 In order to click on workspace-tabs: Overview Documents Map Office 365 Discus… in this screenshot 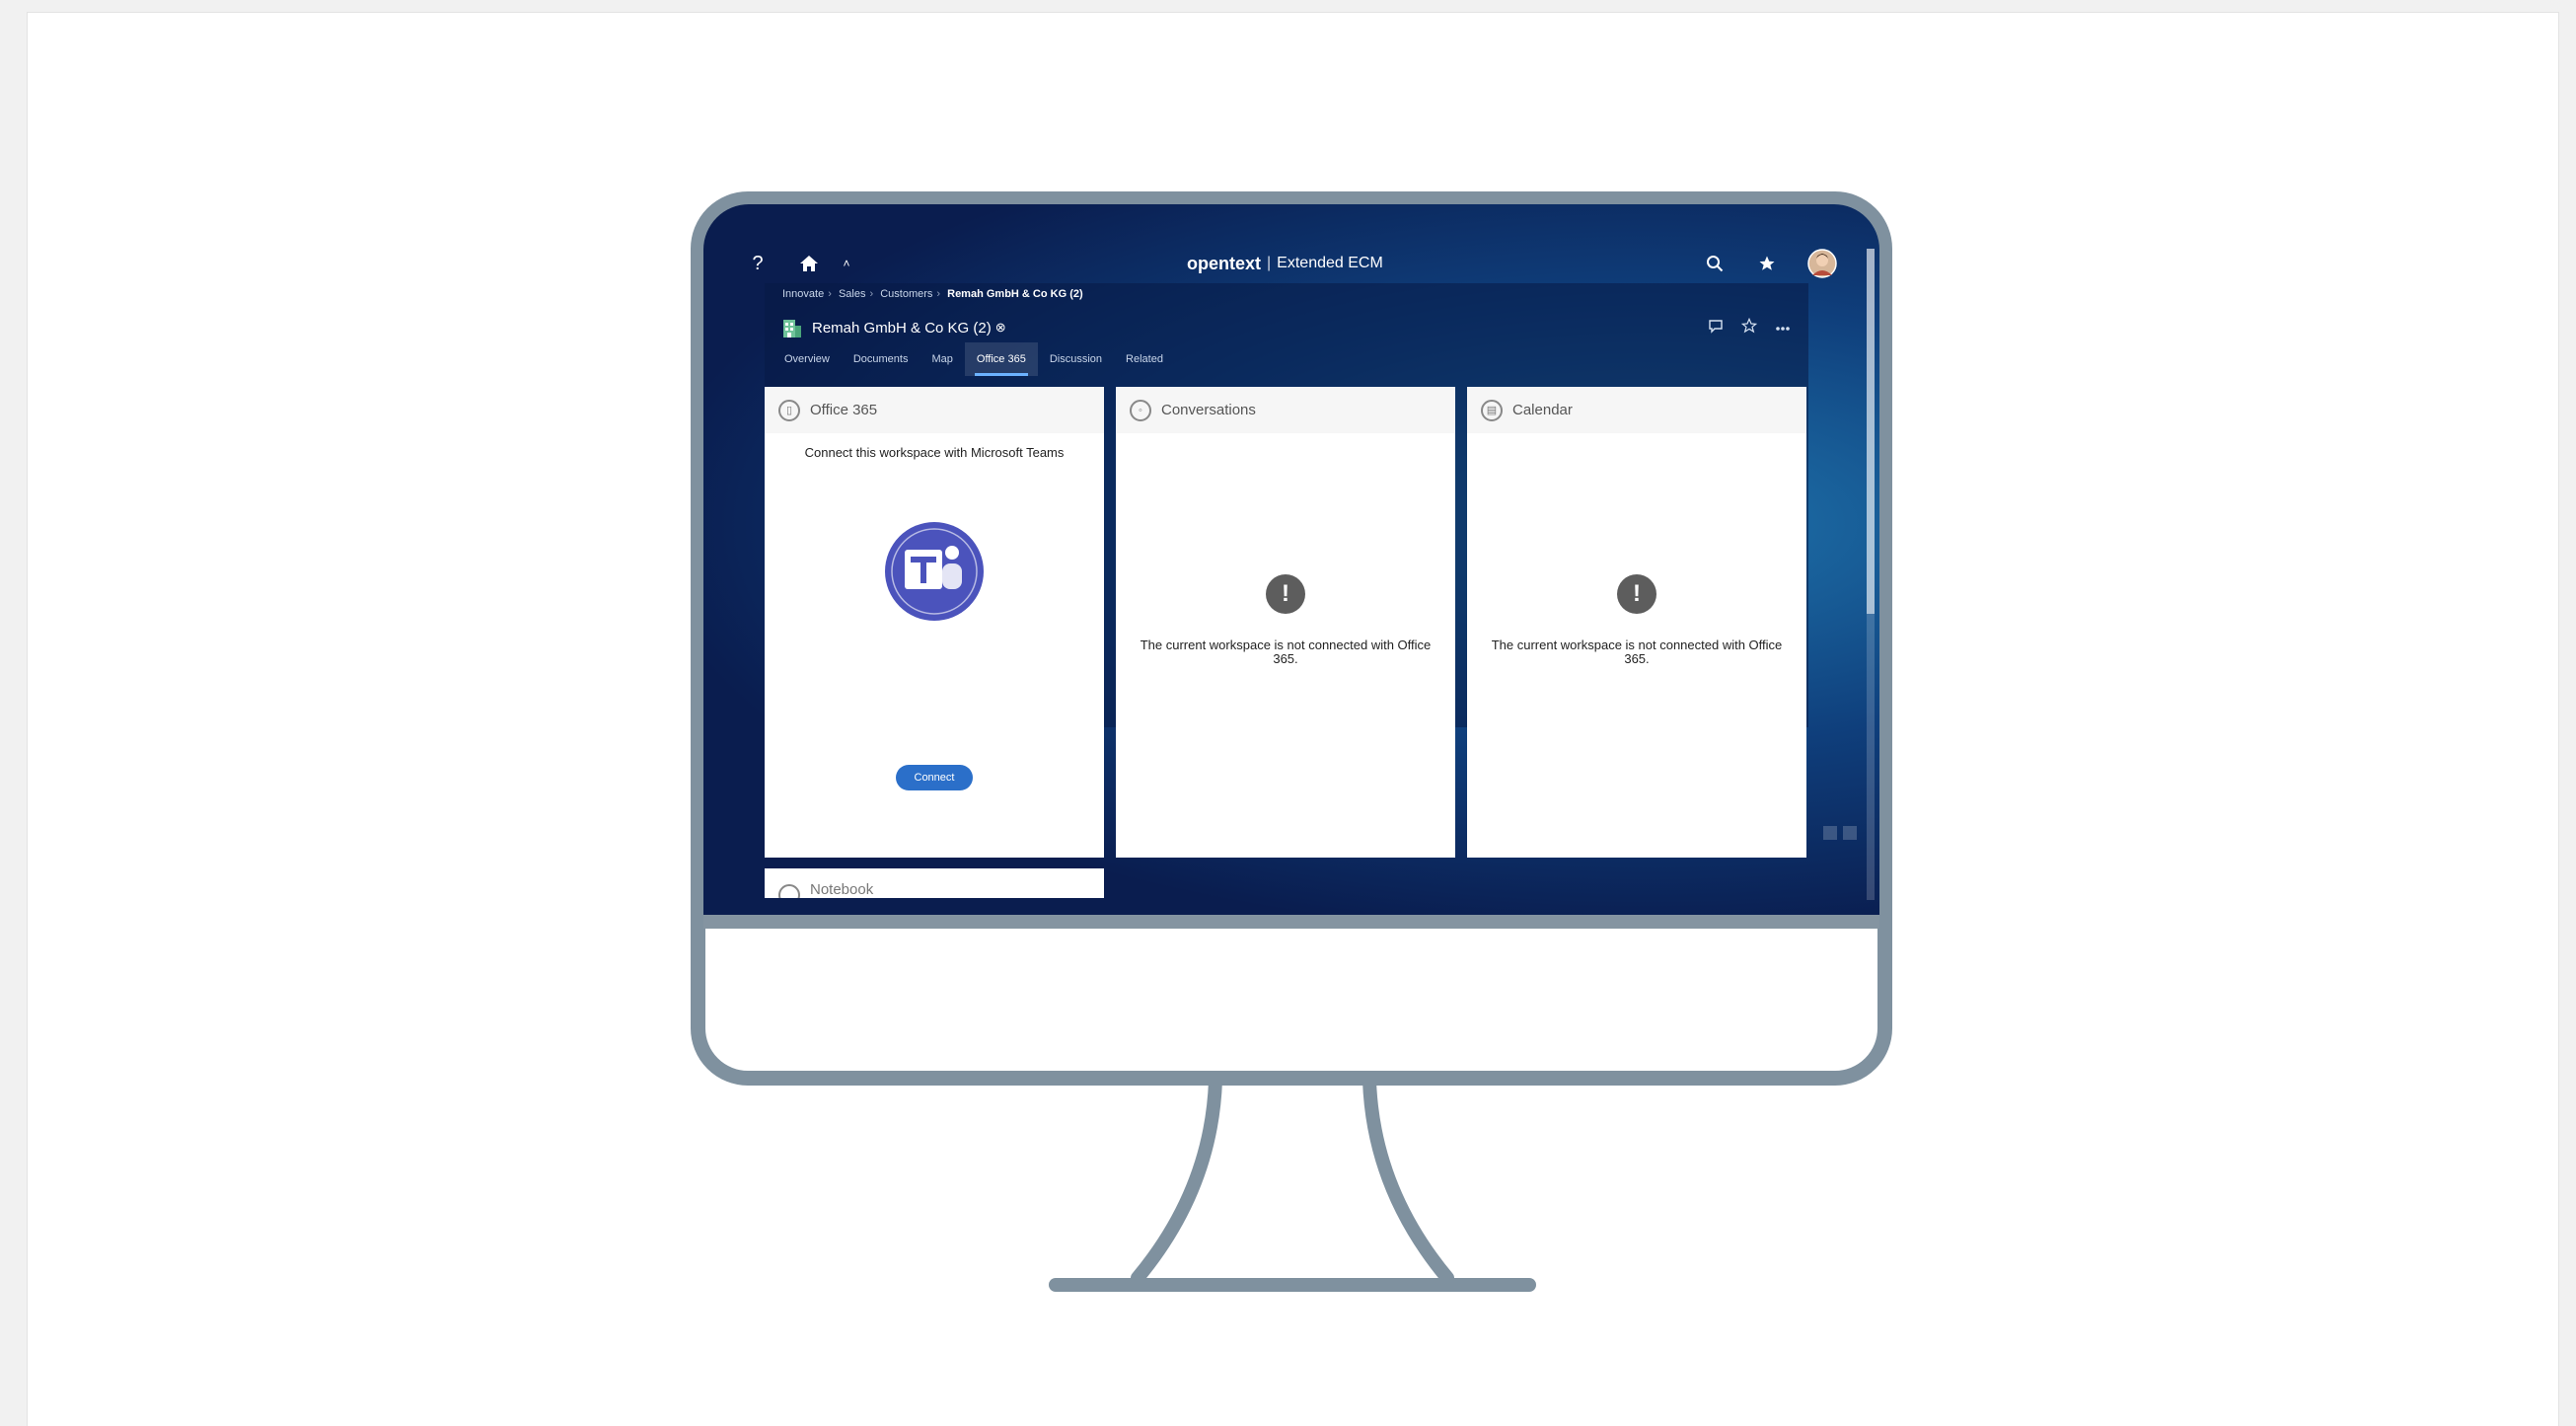, I will do `click(974, 359)`.